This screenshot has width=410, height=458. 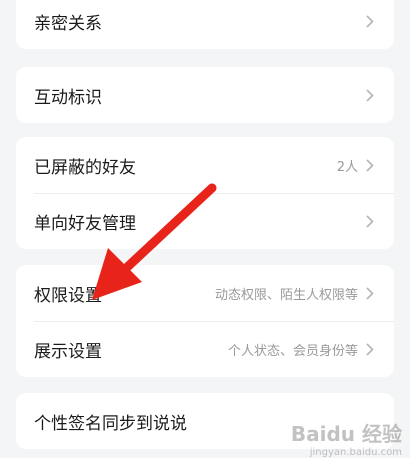 I want to click on interaction-badge-label: 互动标识, so click(x=68, y=97).